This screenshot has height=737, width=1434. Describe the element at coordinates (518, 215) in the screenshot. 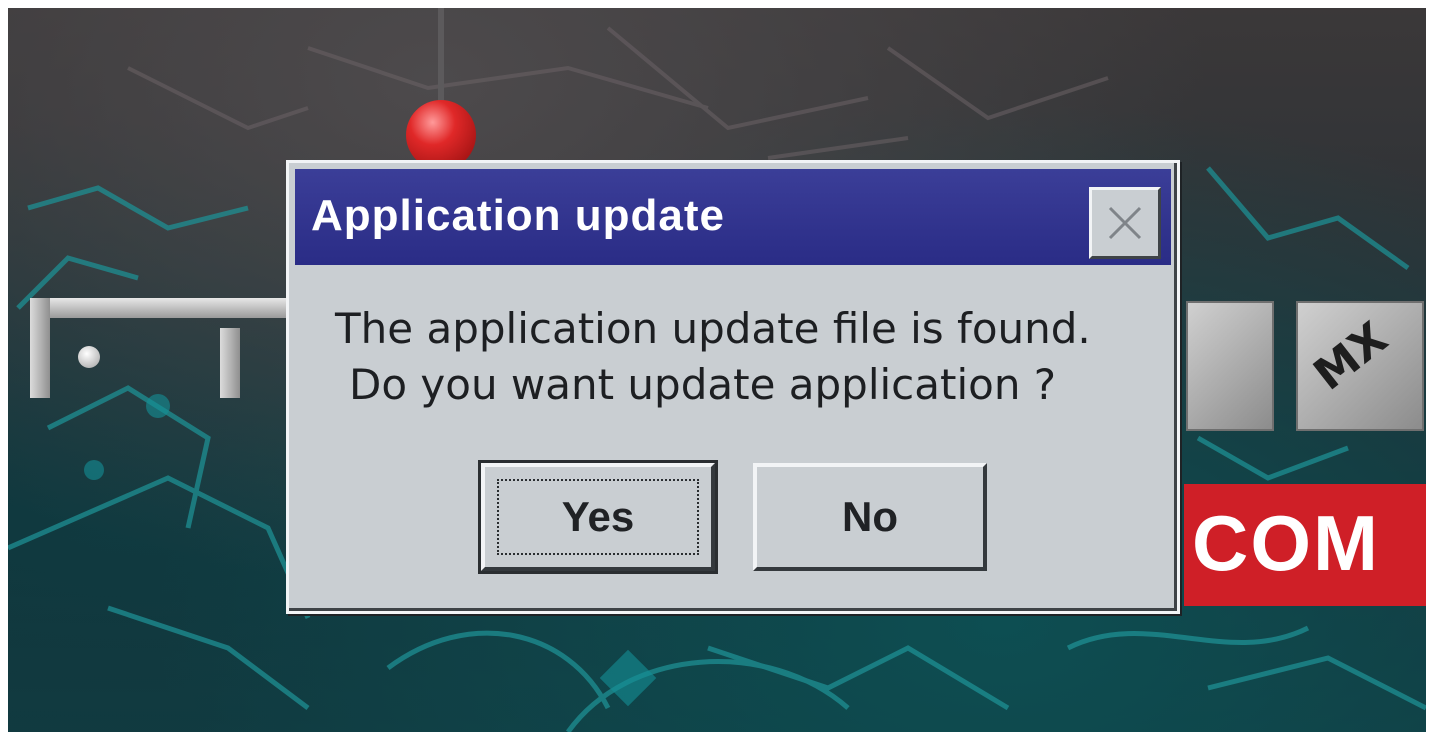

I see `dialog-title: Application update` at that location.